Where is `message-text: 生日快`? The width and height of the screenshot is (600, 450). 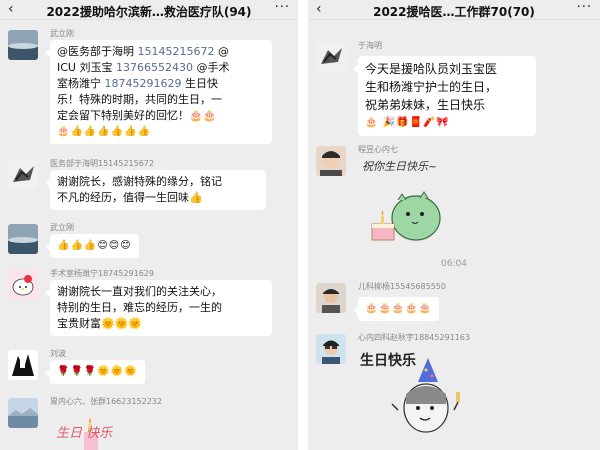 message-text: 生日快 is located at coordinates (199, 83).